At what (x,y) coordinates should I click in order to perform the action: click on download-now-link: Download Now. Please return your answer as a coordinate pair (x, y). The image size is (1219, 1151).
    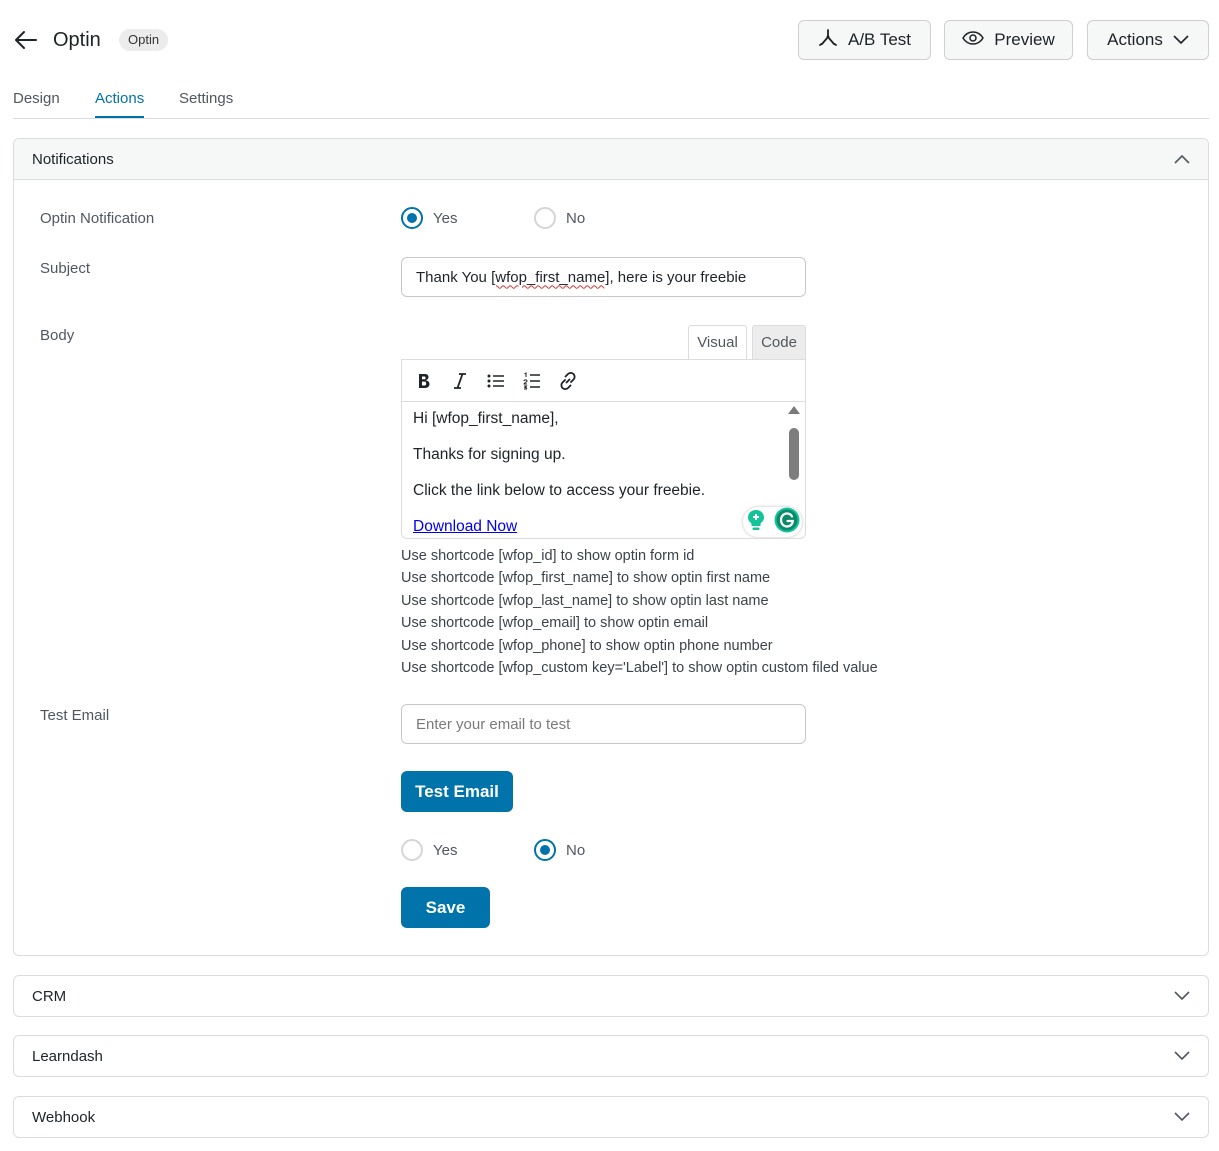
    Looking at the image, I should click on (465, 526).